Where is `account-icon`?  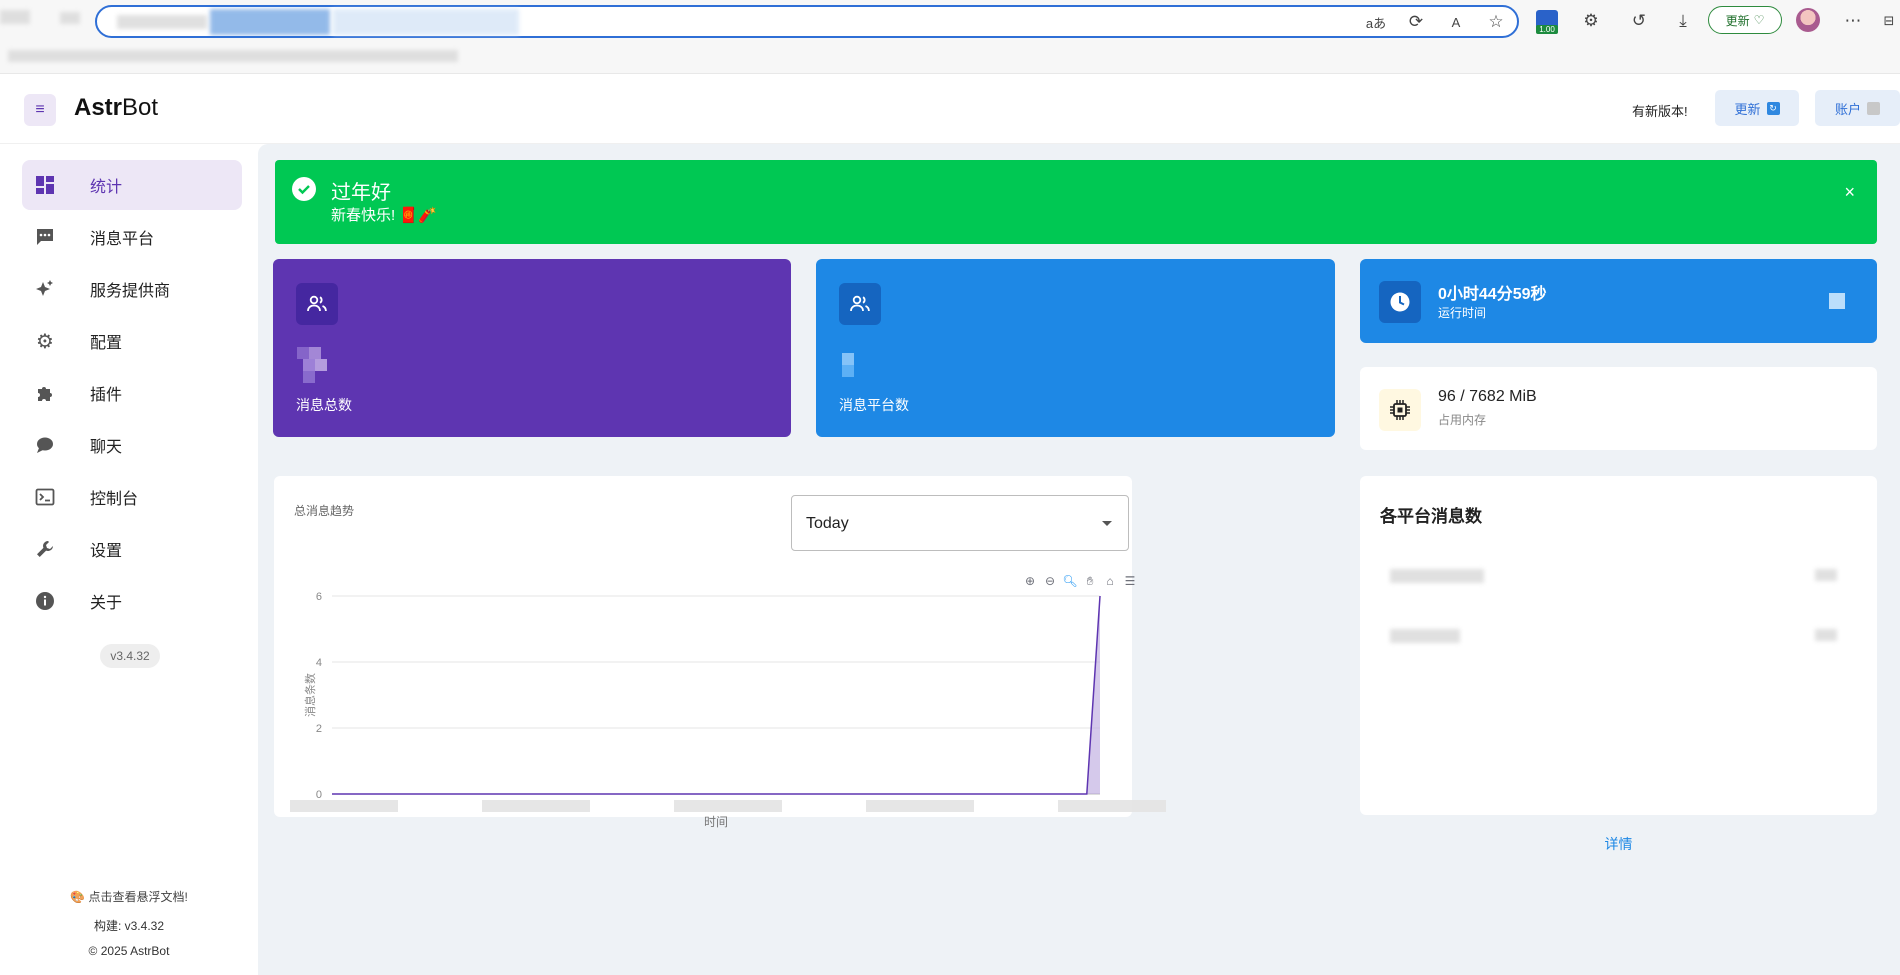
account-icon is located at coordinates (1873, 108).